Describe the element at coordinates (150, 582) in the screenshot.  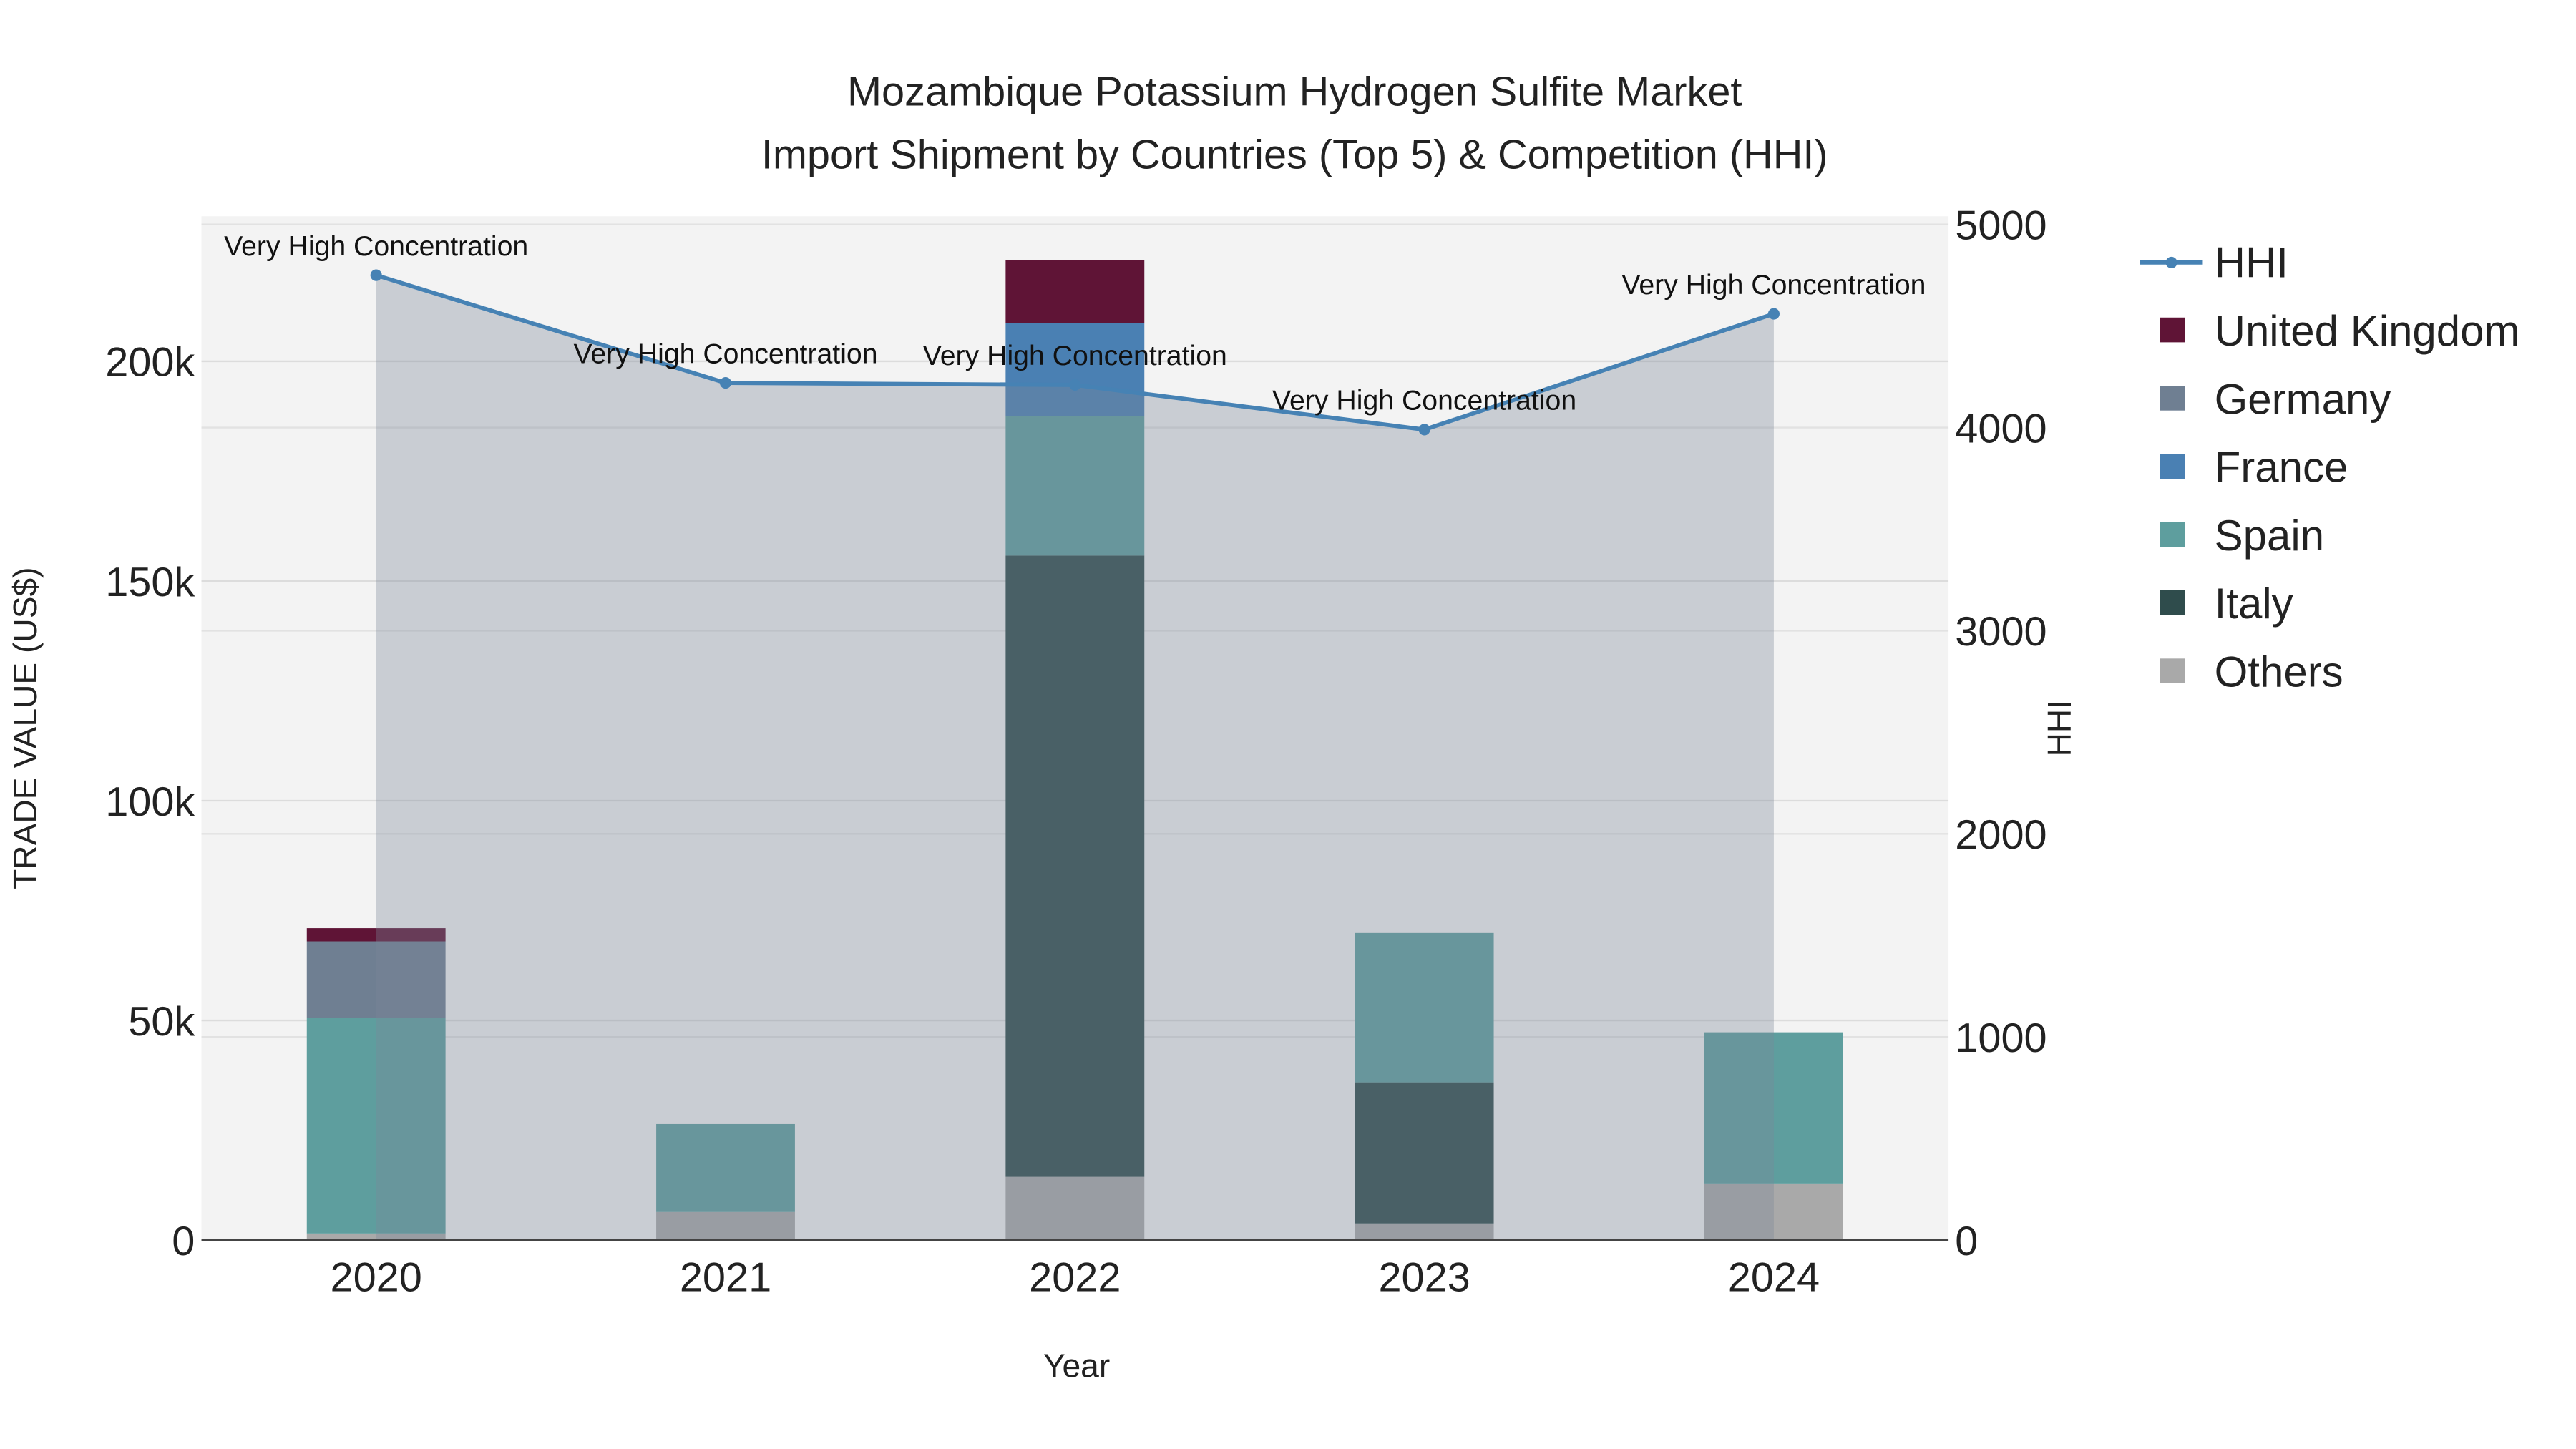
I see `y-tick-label: 150k` at that location.